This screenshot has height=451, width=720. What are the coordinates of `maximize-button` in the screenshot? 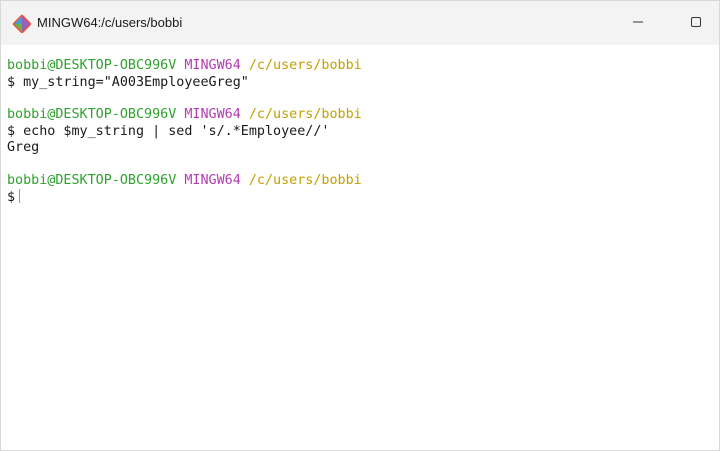 It's located at (696, 24).